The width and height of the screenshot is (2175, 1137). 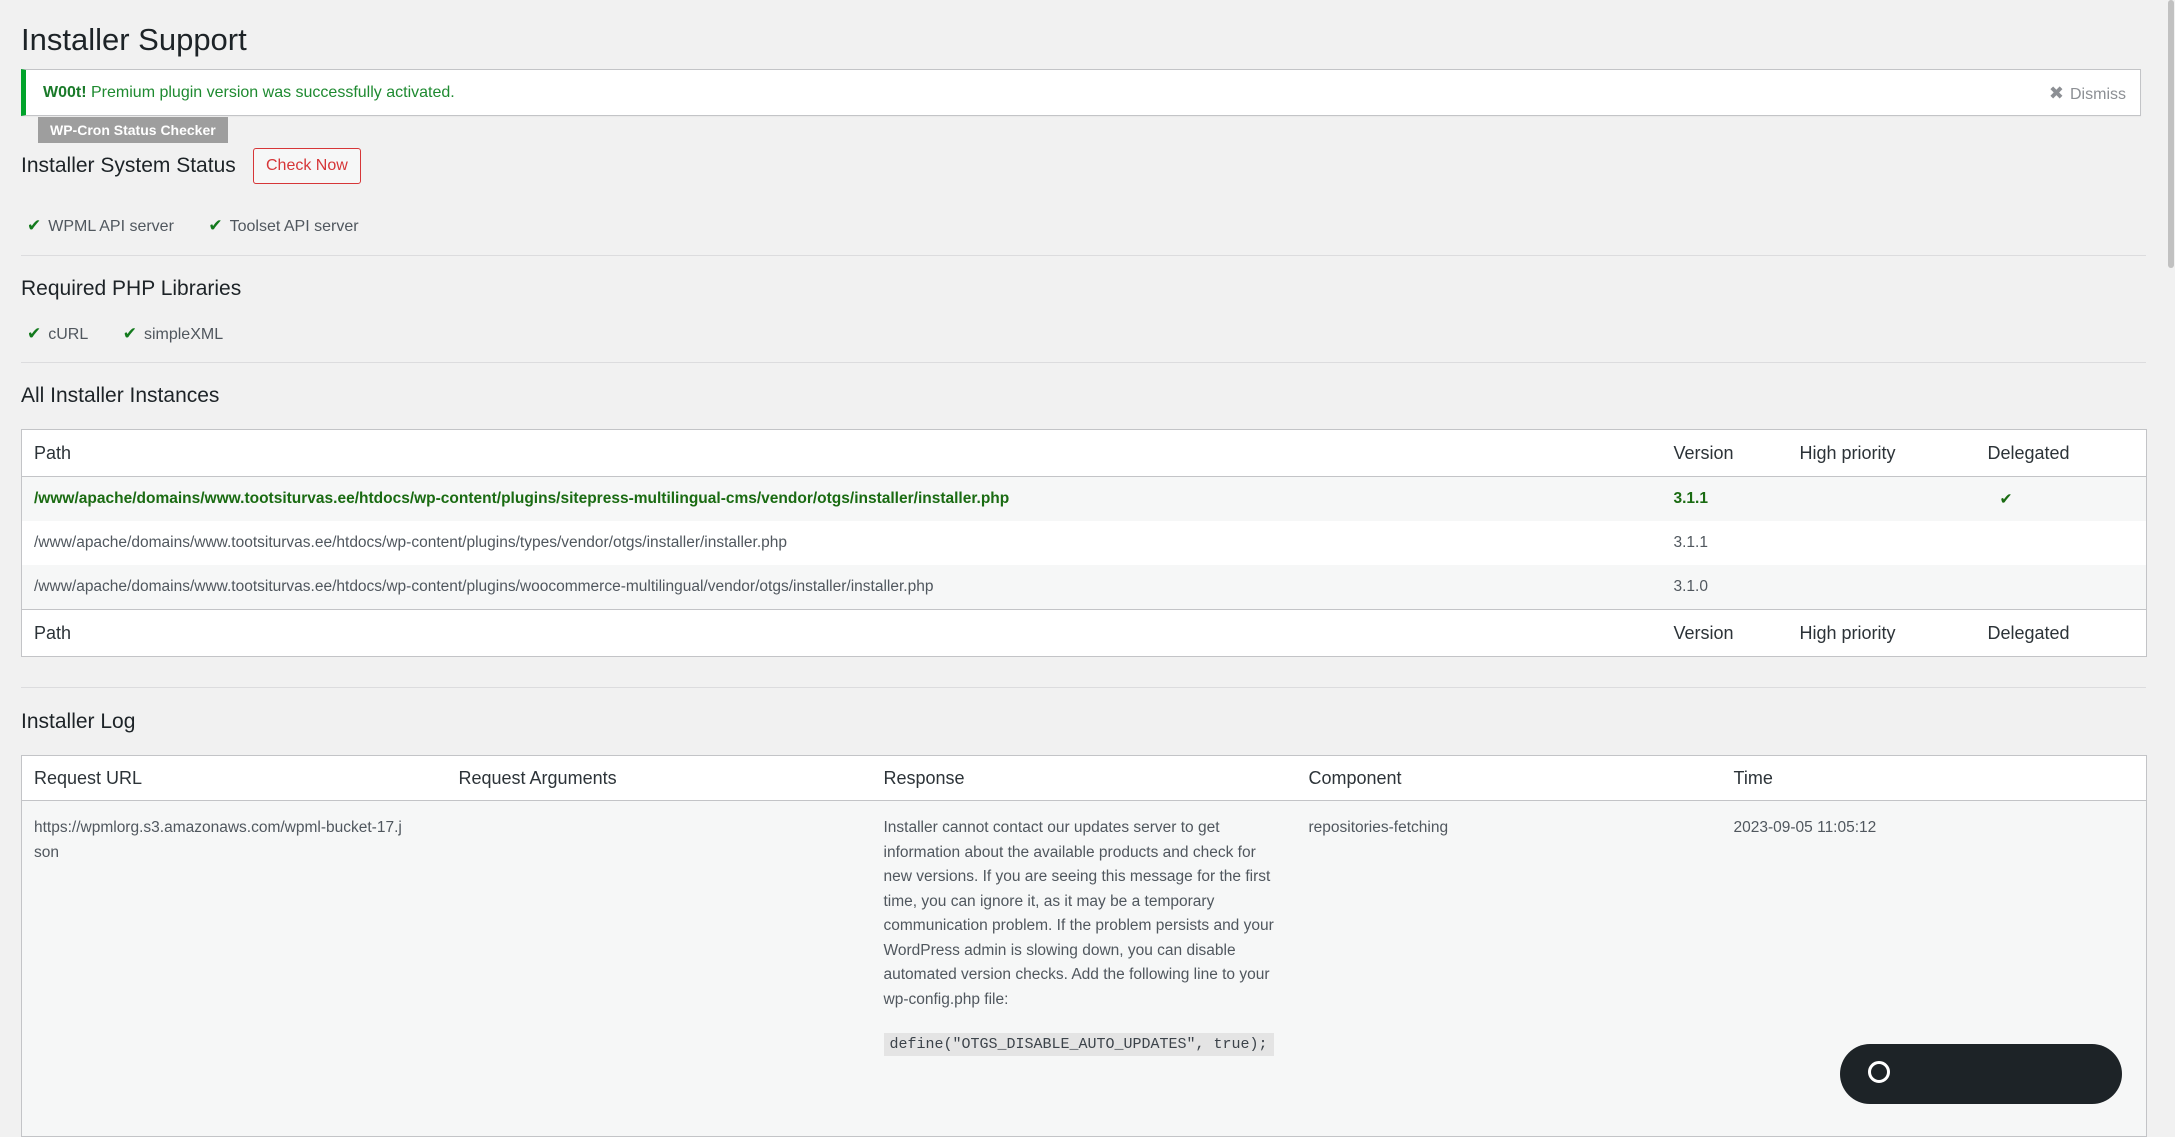 I want to click on column-header-response: Response, so click(x=1084, y=778).